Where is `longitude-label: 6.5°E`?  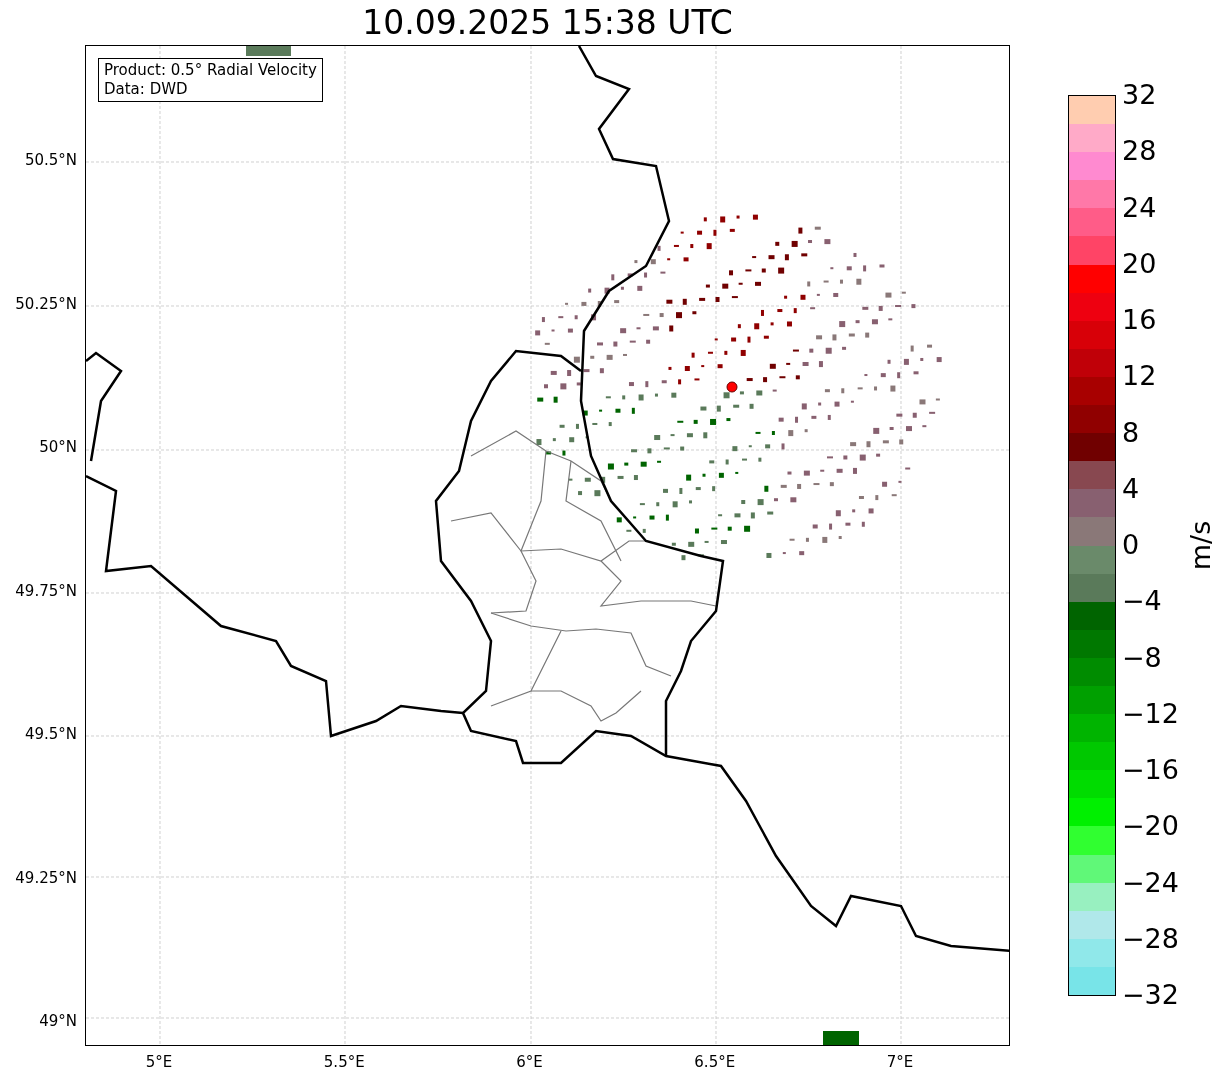
longitude-label: 6.5°E is located at coordinates (715, 1062).